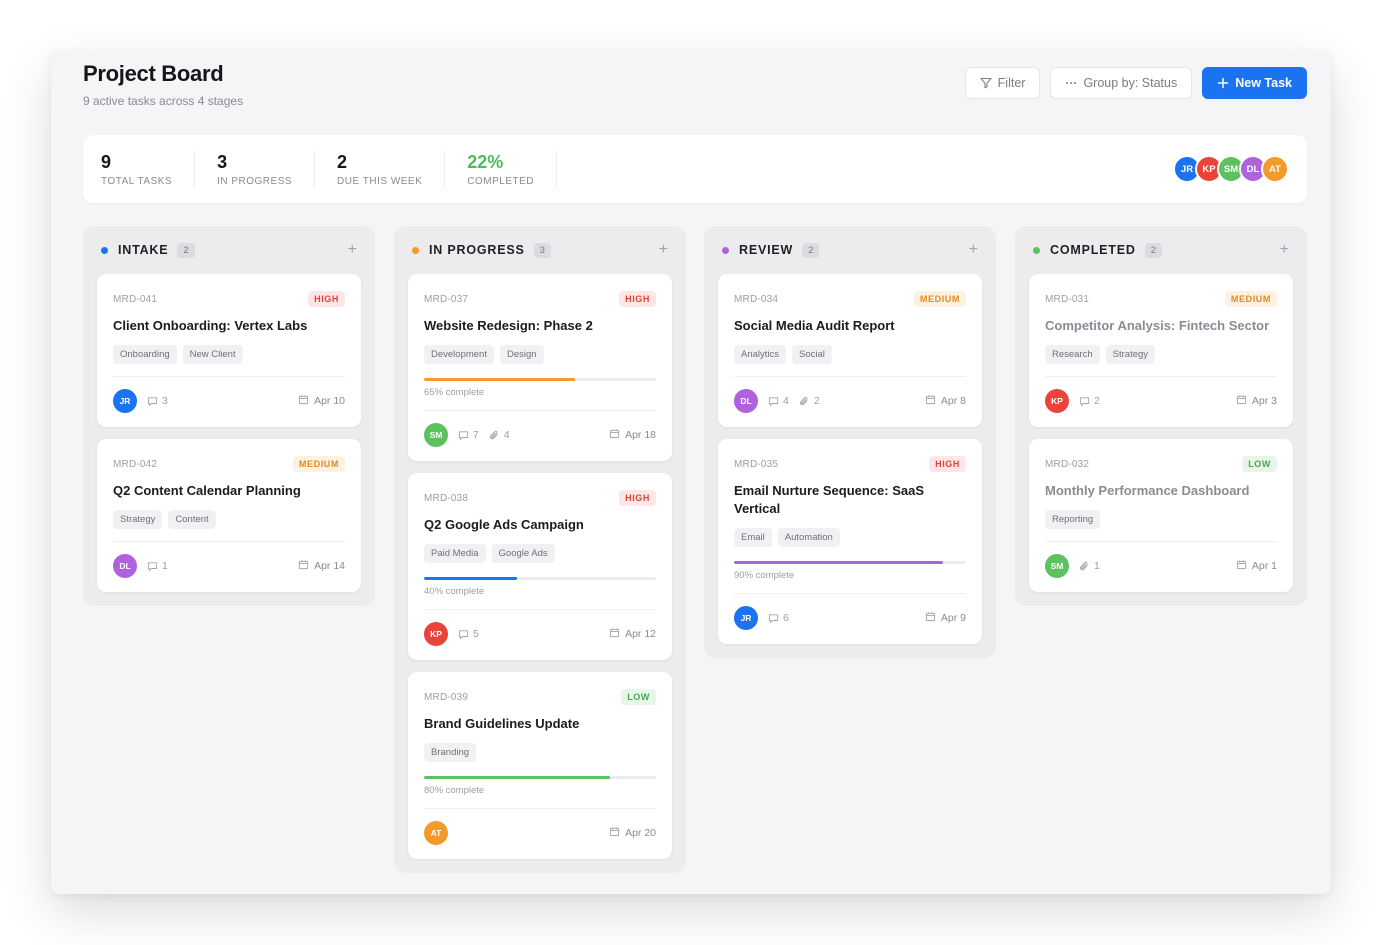  What do you see at coordinates (521, 354) in the screenshot?
I see `tag: Design` at bounding box center [521, 354].